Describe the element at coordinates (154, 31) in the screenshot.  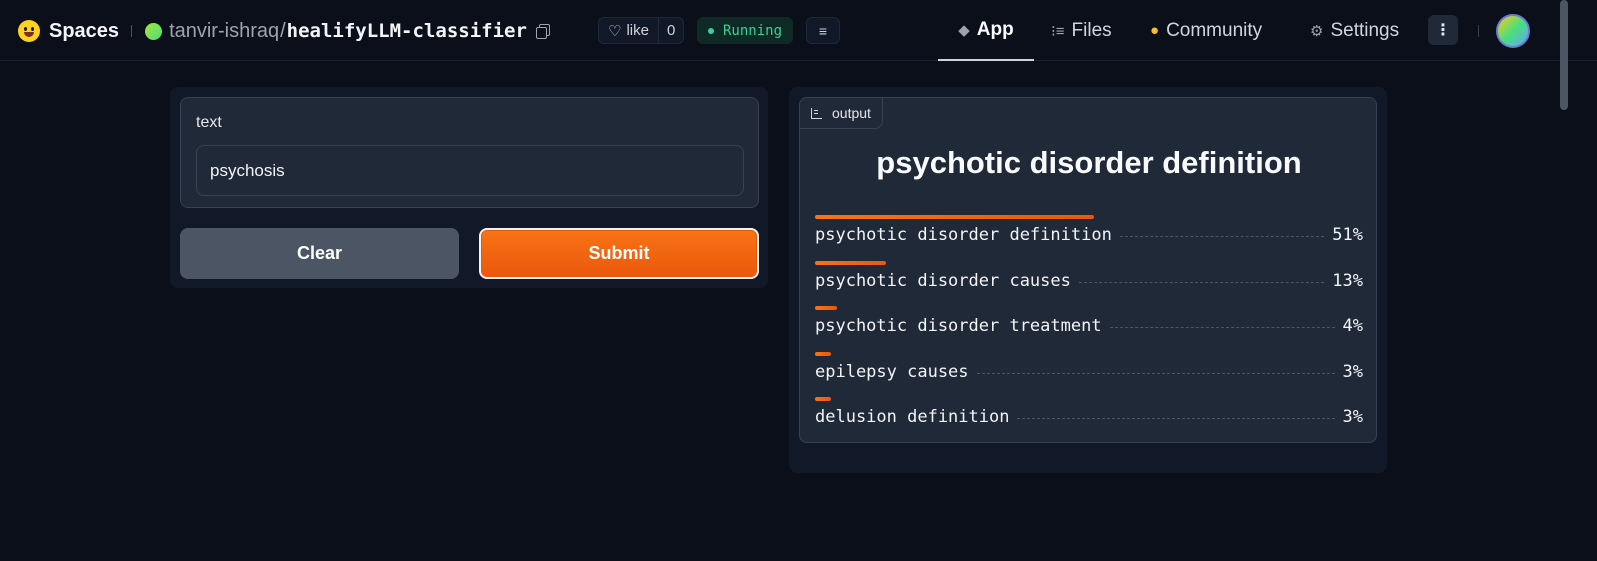
I see `owner-avatar` at that location.